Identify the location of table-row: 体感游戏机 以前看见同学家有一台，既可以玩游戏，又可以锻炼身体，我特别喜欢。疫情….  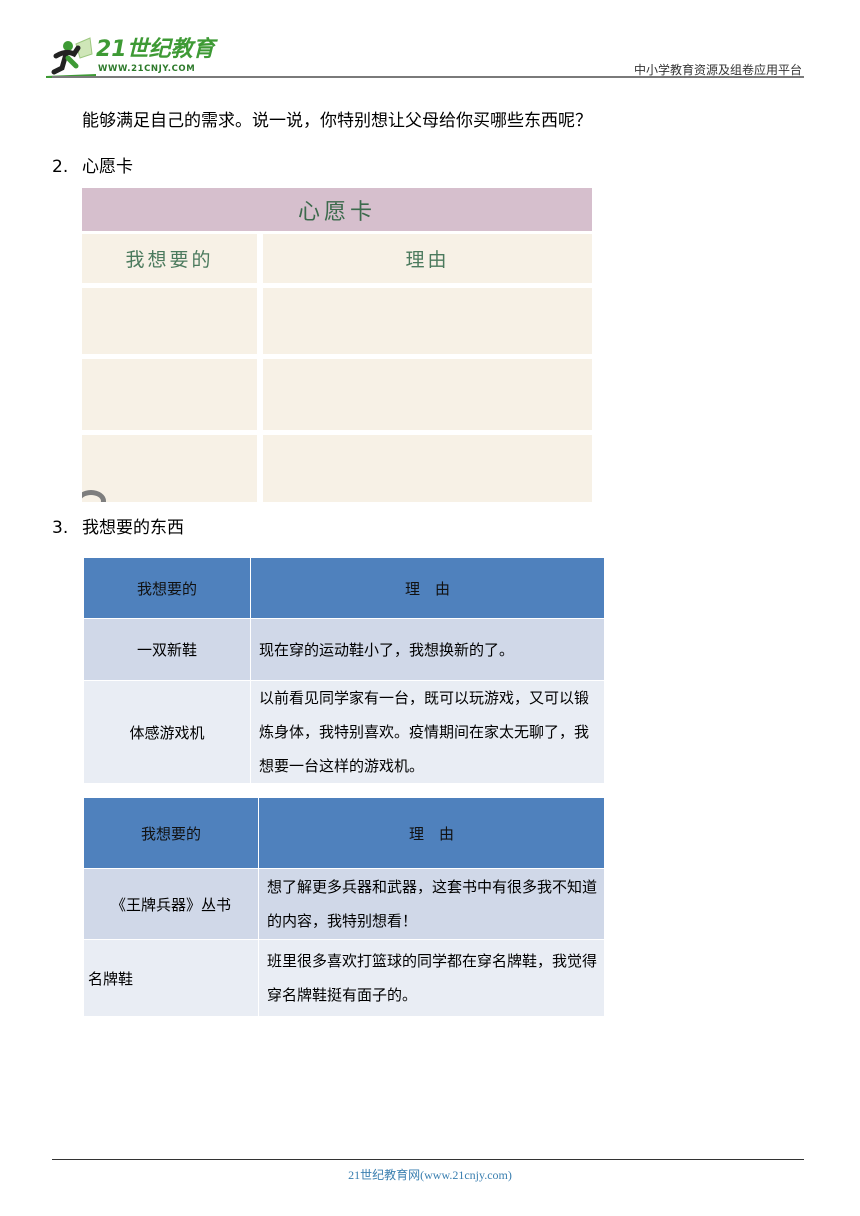
(344, 732).